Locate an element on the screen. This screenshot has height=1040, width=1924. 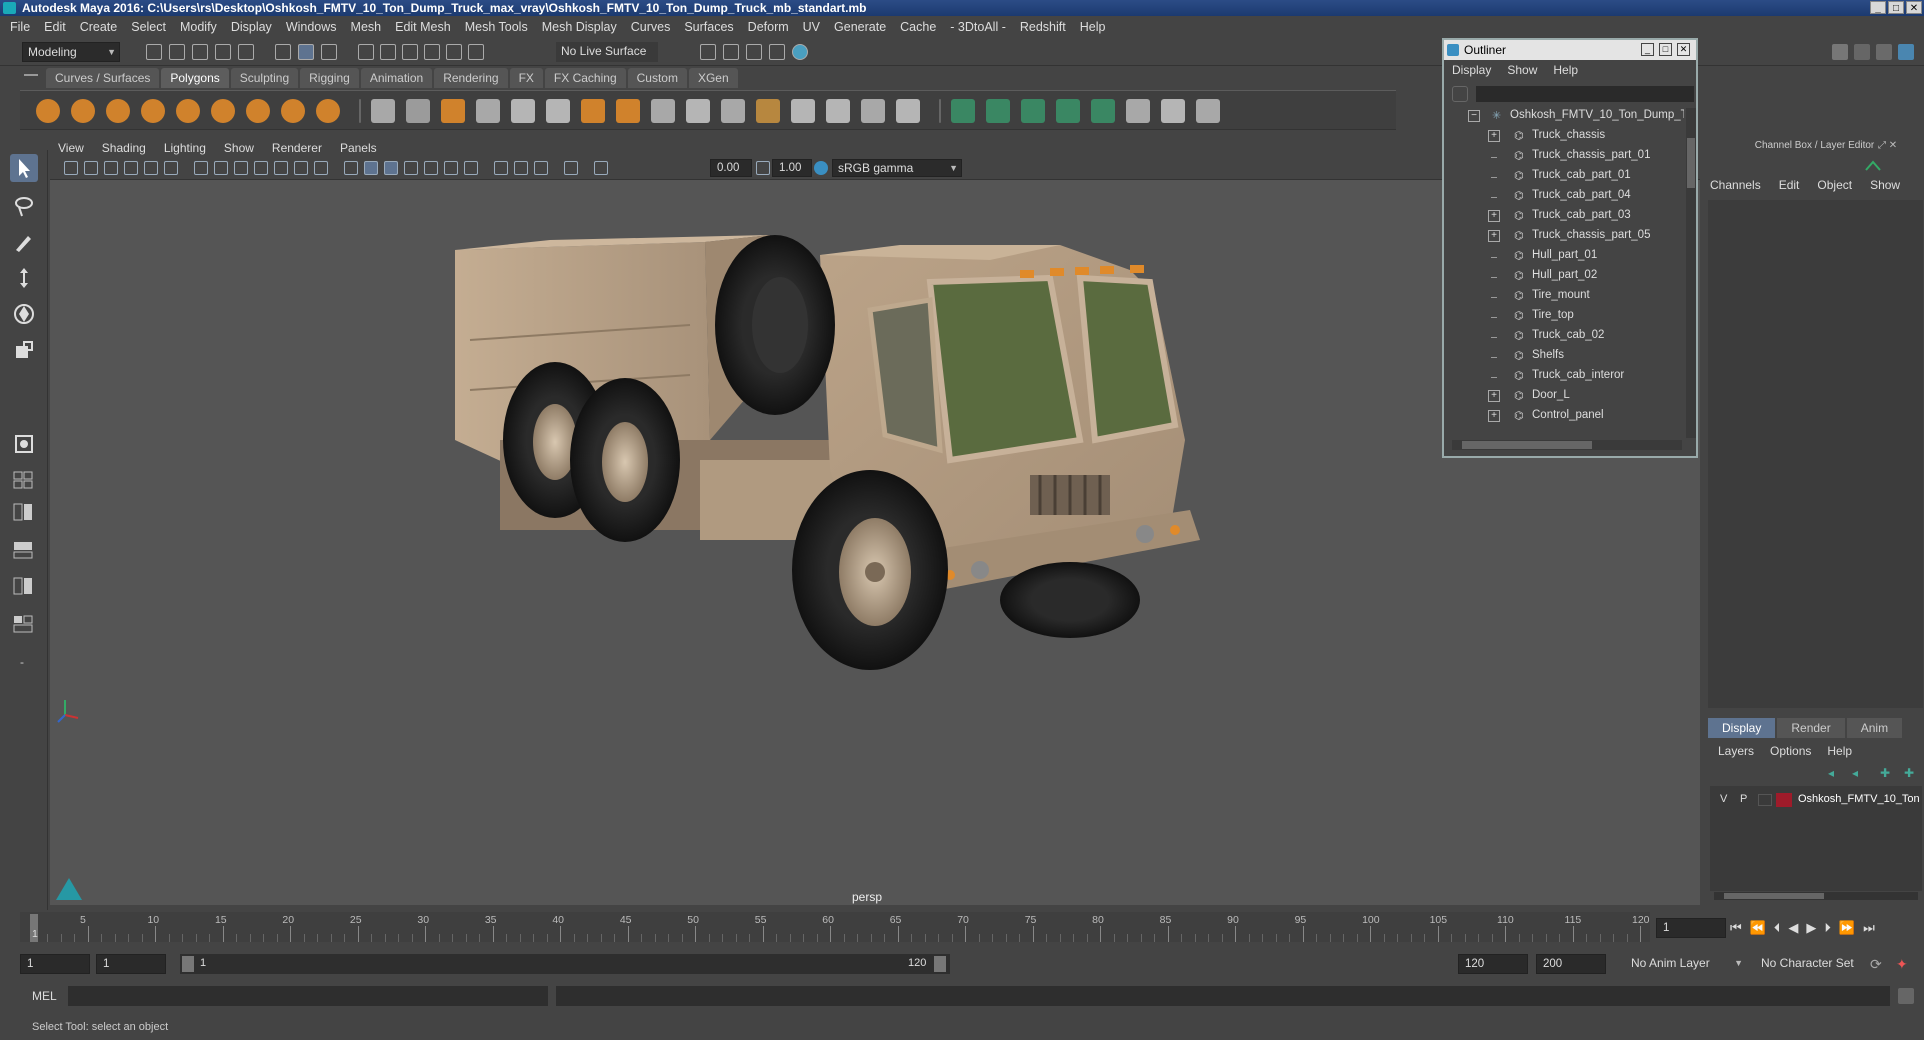
snap-view-icon is located at coordinates (432, 52).